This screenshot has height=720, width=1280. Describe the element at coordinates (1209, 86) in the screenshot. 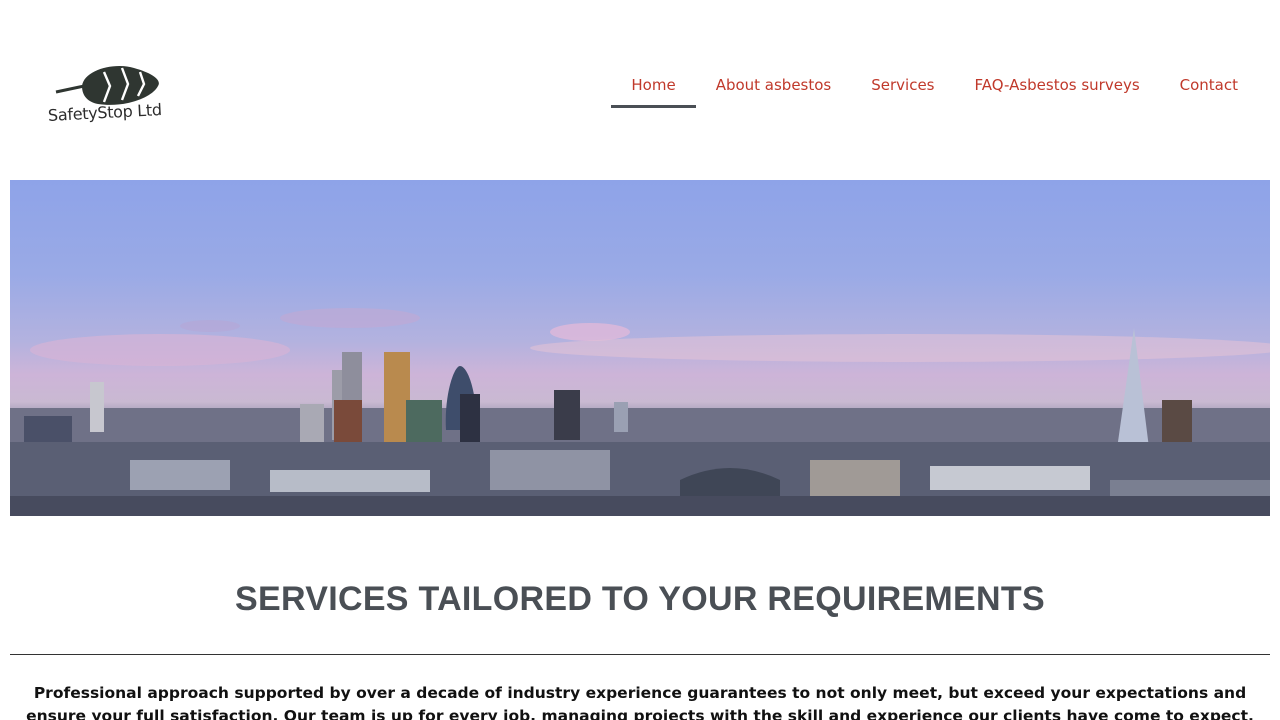

I see `nav-item-contact: Contact` at that location.